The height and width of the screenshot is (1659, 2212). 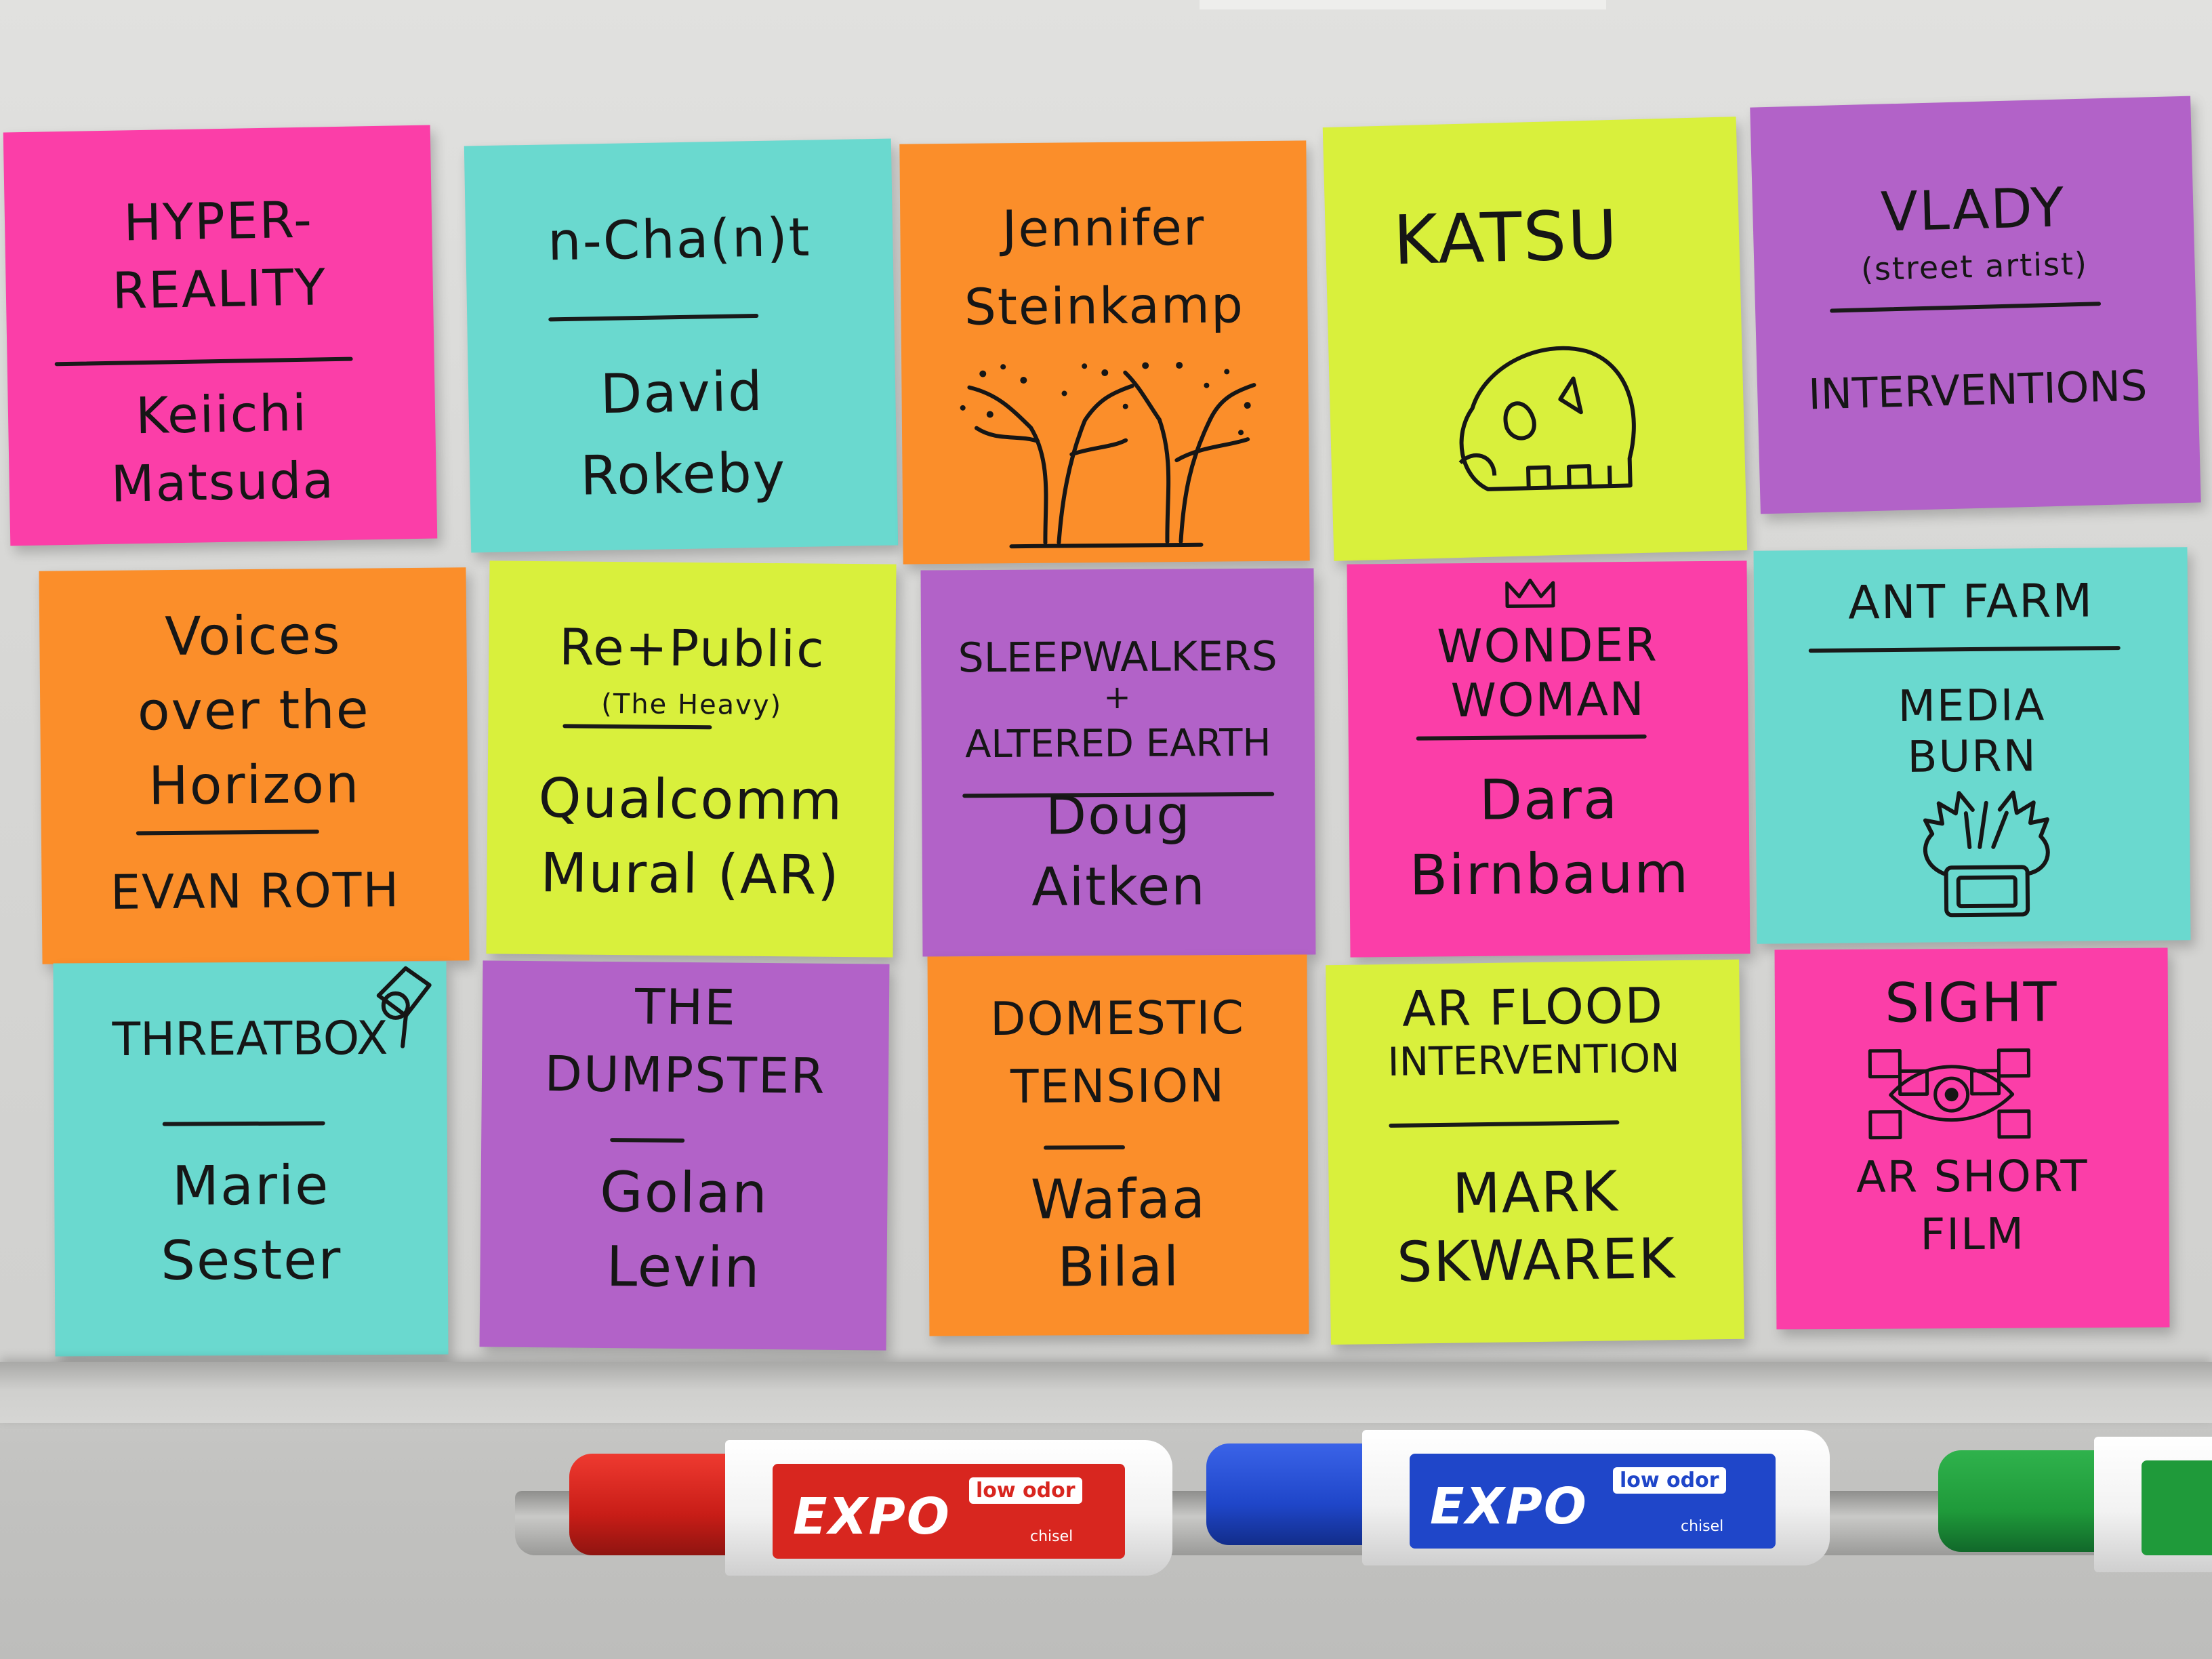 I want to click on sticky-note-wonder-woman: WONDER WOMAN Dara Birnbaum, so click(x=1549, y=759).